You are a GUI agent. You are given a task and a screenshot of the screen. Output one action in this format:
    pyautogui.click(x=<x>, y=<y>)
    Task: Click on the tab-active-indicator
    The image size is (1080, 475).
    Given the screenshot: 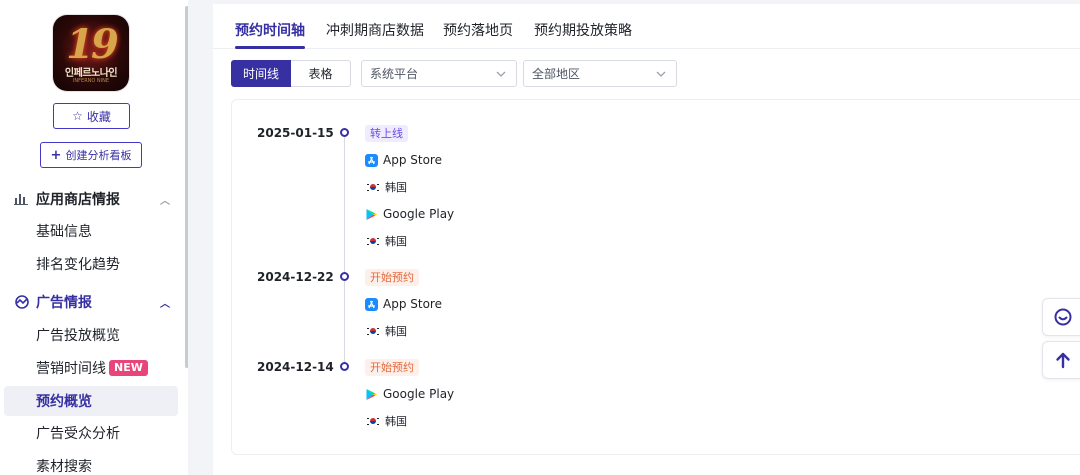 What is the action you would take?
    pyautogui.click(x=270, y=47)
    